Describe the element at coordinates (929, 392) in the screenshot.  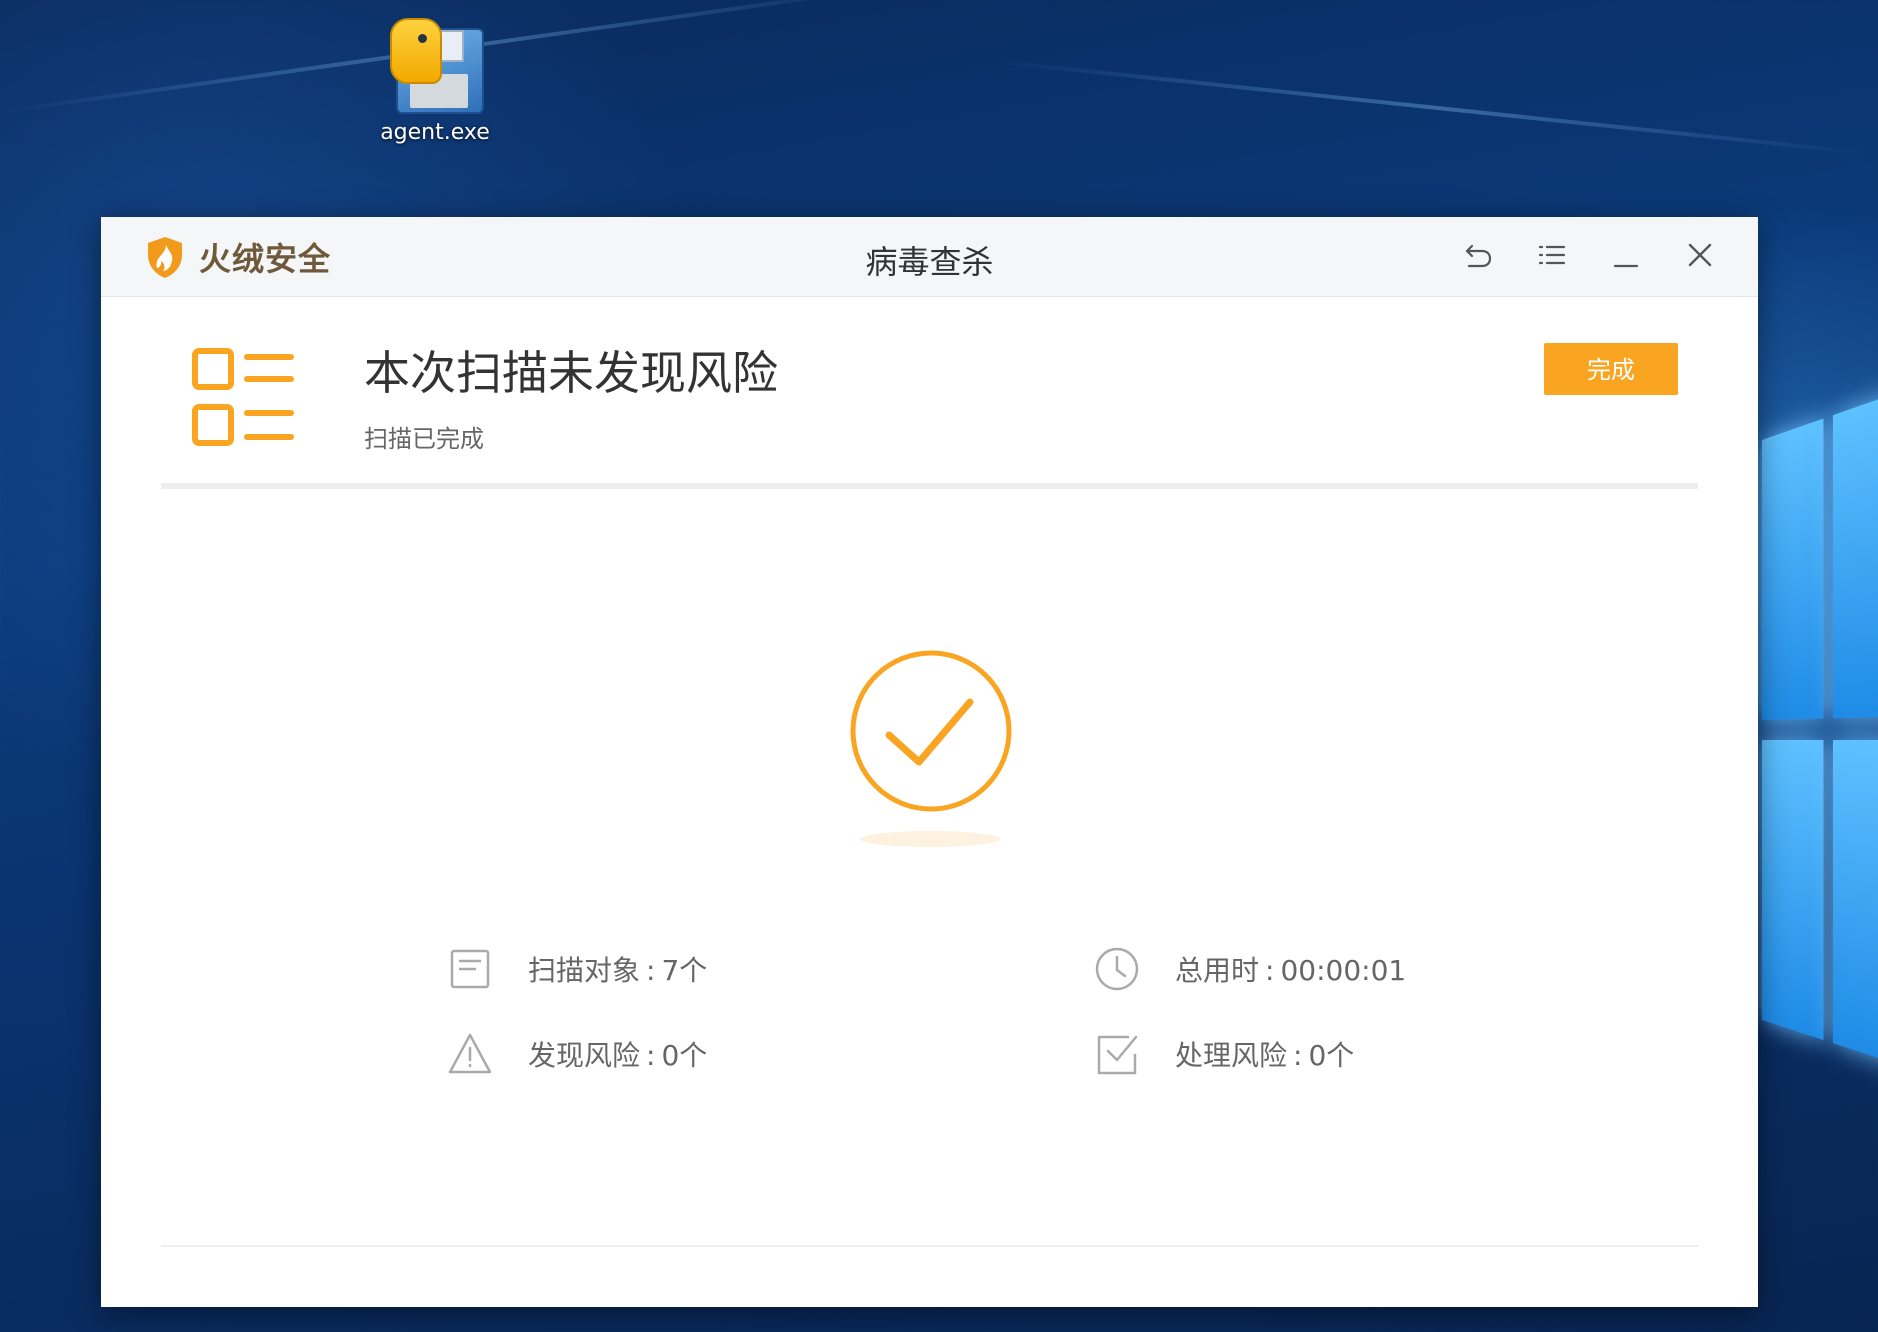
I see `result-header: 本次扫描未发现风险 扫描已完成 完成` at that location.